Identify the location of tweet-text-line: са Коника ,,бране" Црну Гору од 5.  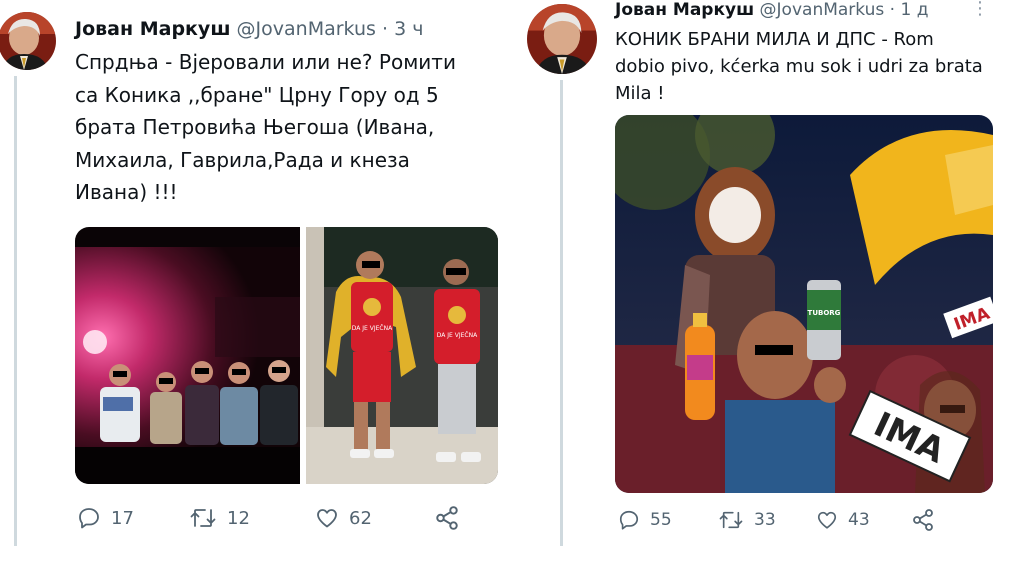
(257, 94).